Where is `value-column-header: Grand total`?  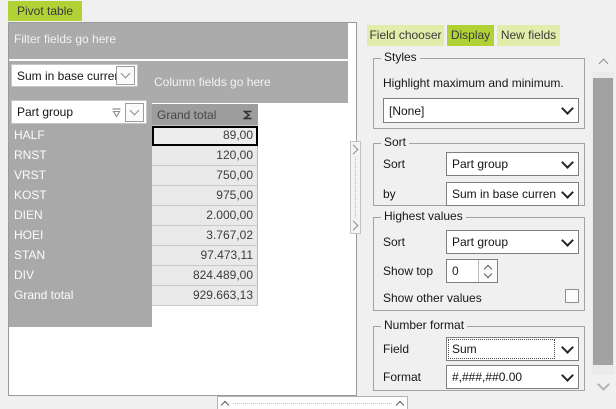 value-column-header: Grand total is located at coordinates (205, 114).